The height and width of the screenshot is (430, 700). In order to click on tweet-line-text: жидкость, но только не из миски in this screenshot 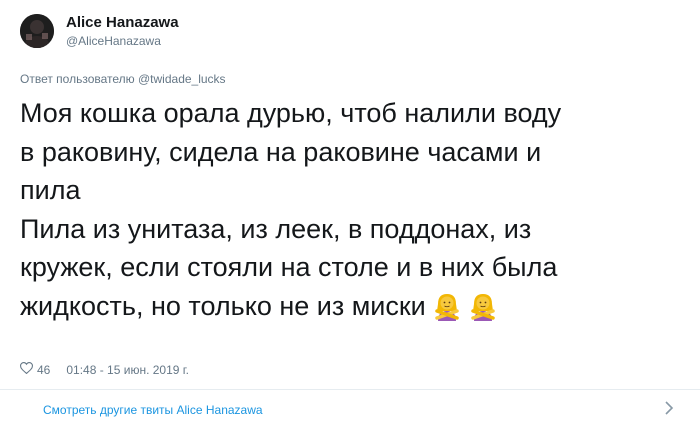, I will do `click(223, 305)`.